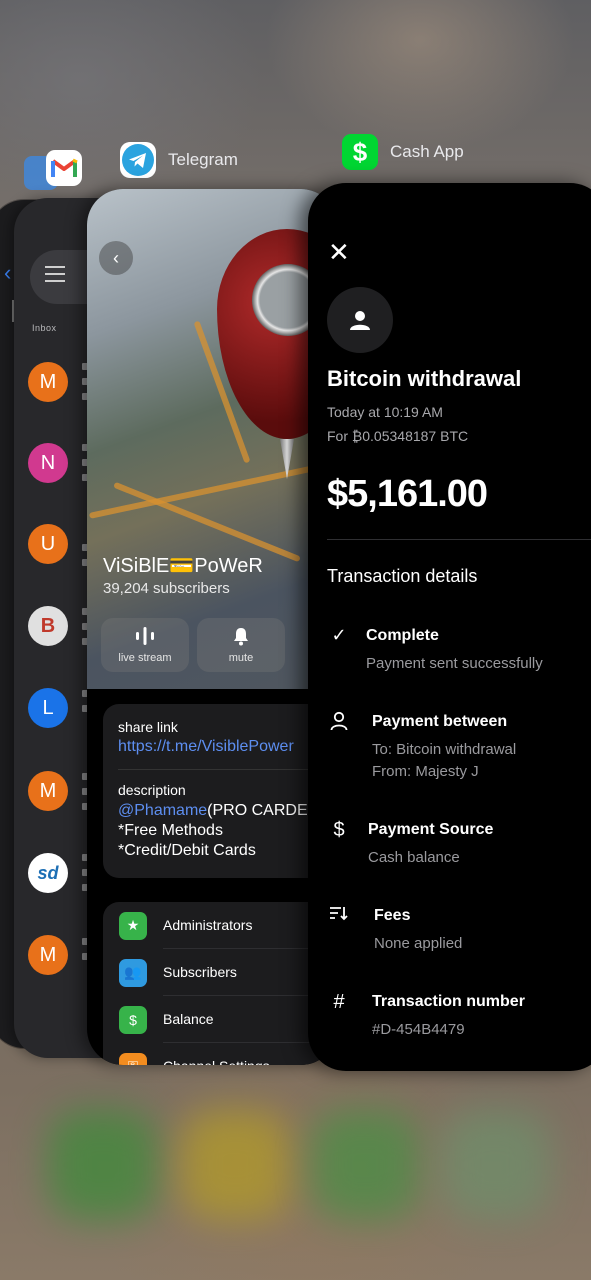 This screenshot has height=1280, width=591. I want to click on hash-icon: #, so click(339, 1002).